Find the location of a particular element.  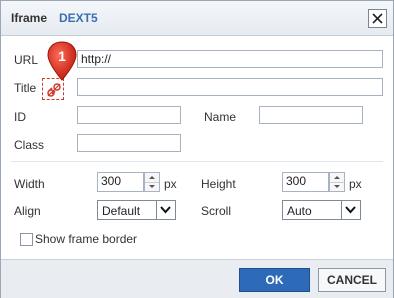

scroll-select-value: Auto is located at coordinates (299, 211).